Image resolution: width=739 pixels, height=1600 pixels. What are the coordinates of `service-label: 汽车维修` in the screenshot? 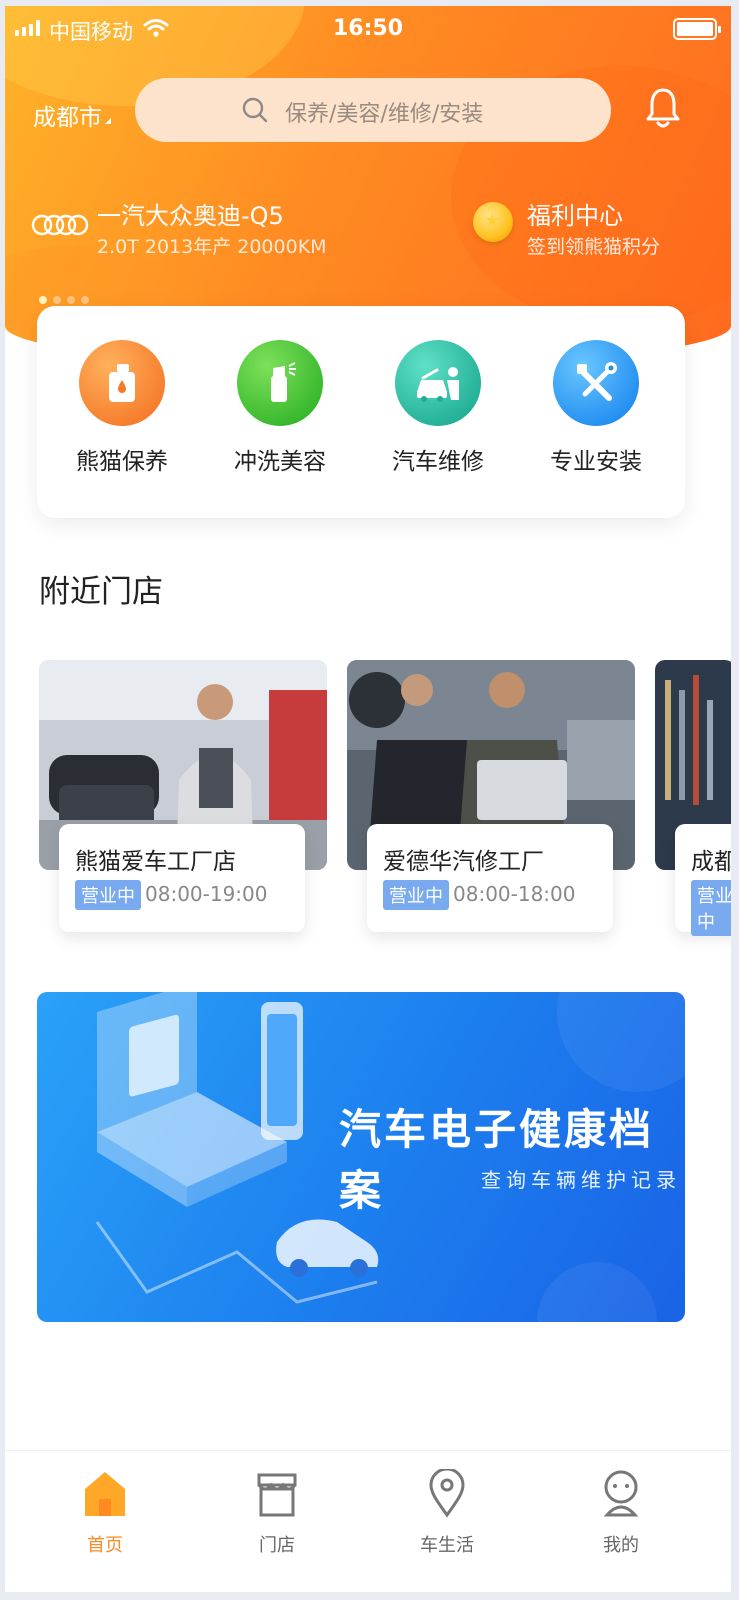 It's located at (438, 462).